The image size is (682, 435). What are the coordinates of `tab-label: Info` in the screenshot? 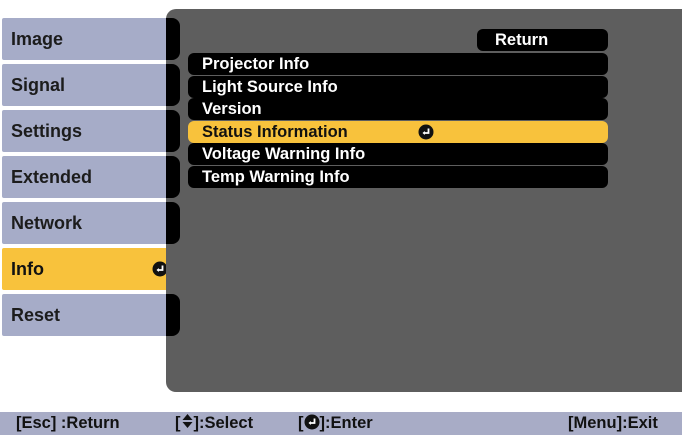 It's located at (27, 268).